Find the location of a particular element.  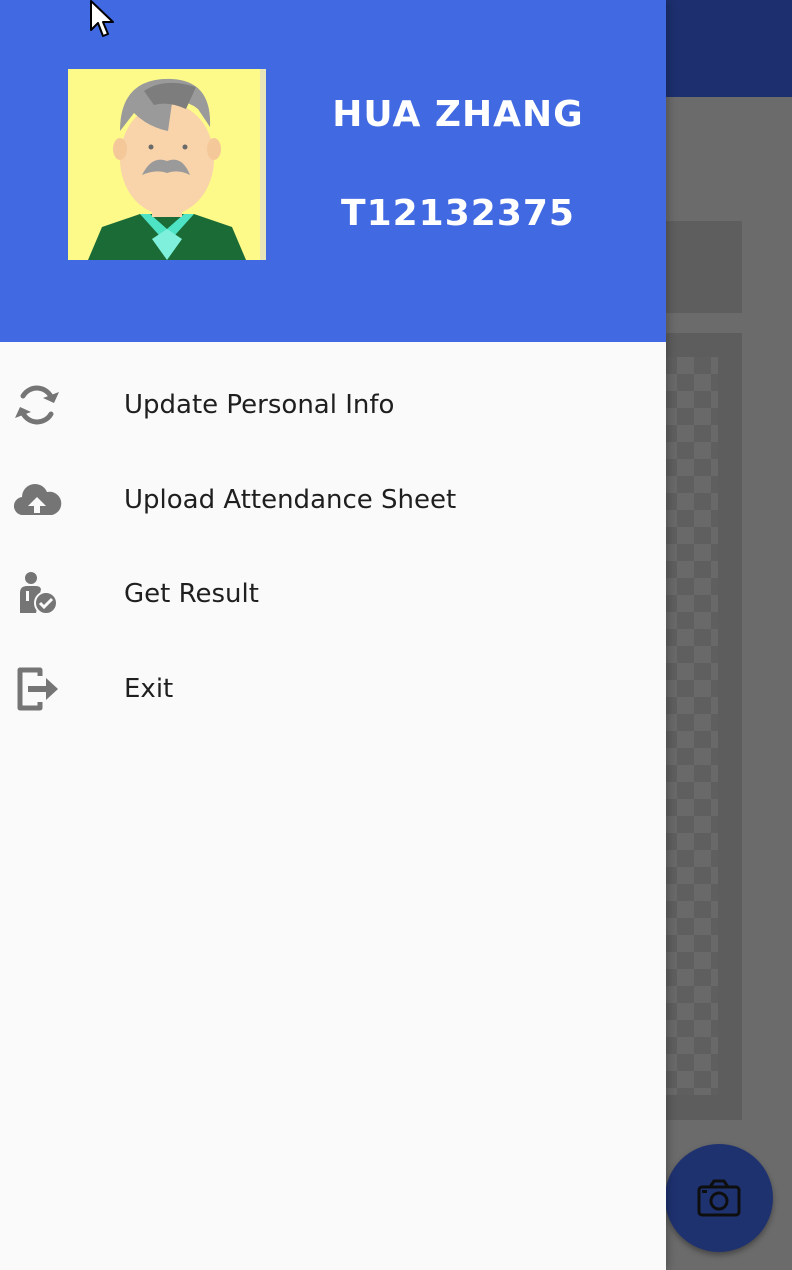

exit-icon is located at coordinates (37, 689).